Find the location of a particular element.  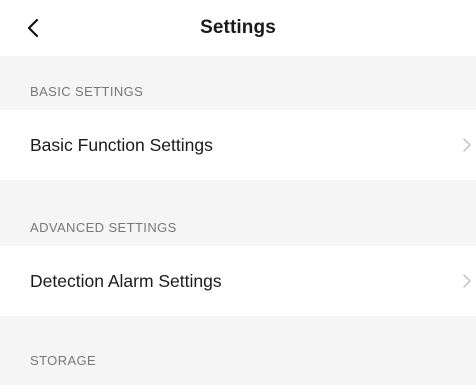

section-header-storage: STORAGE is located at coordinates (63, 360).